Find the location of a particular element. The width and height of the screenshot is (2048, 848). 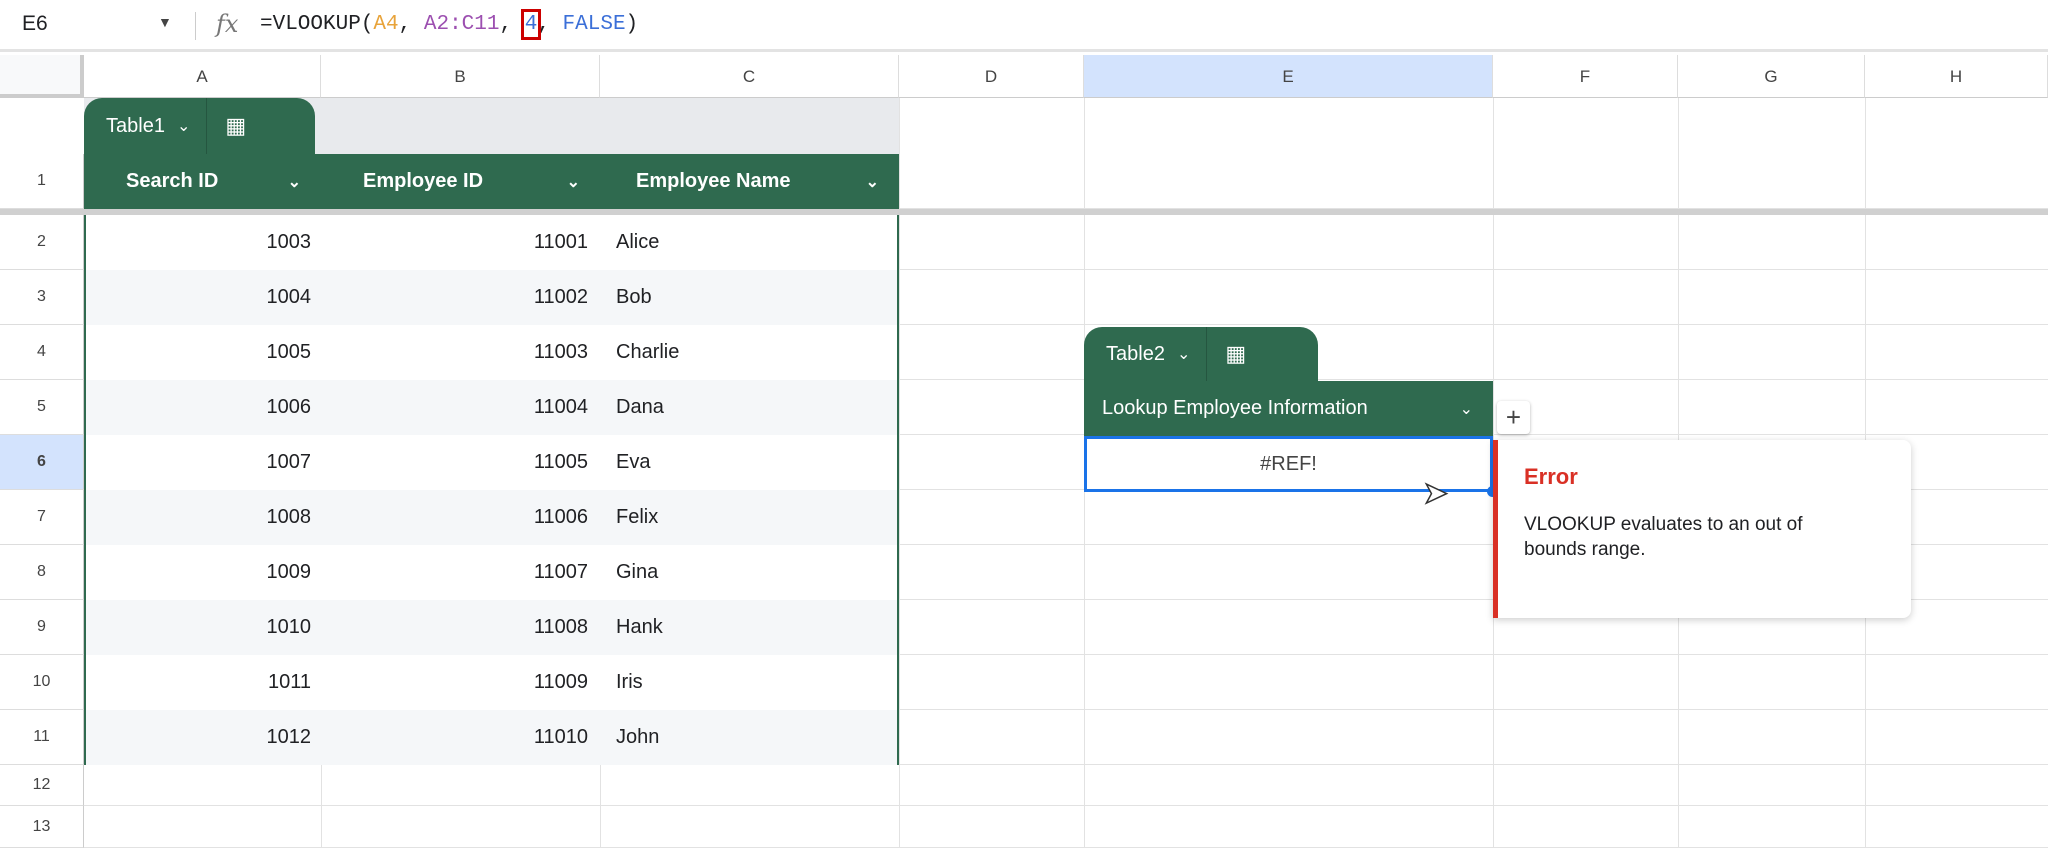

table-cell: Eva is located at coordinates (749, 462).